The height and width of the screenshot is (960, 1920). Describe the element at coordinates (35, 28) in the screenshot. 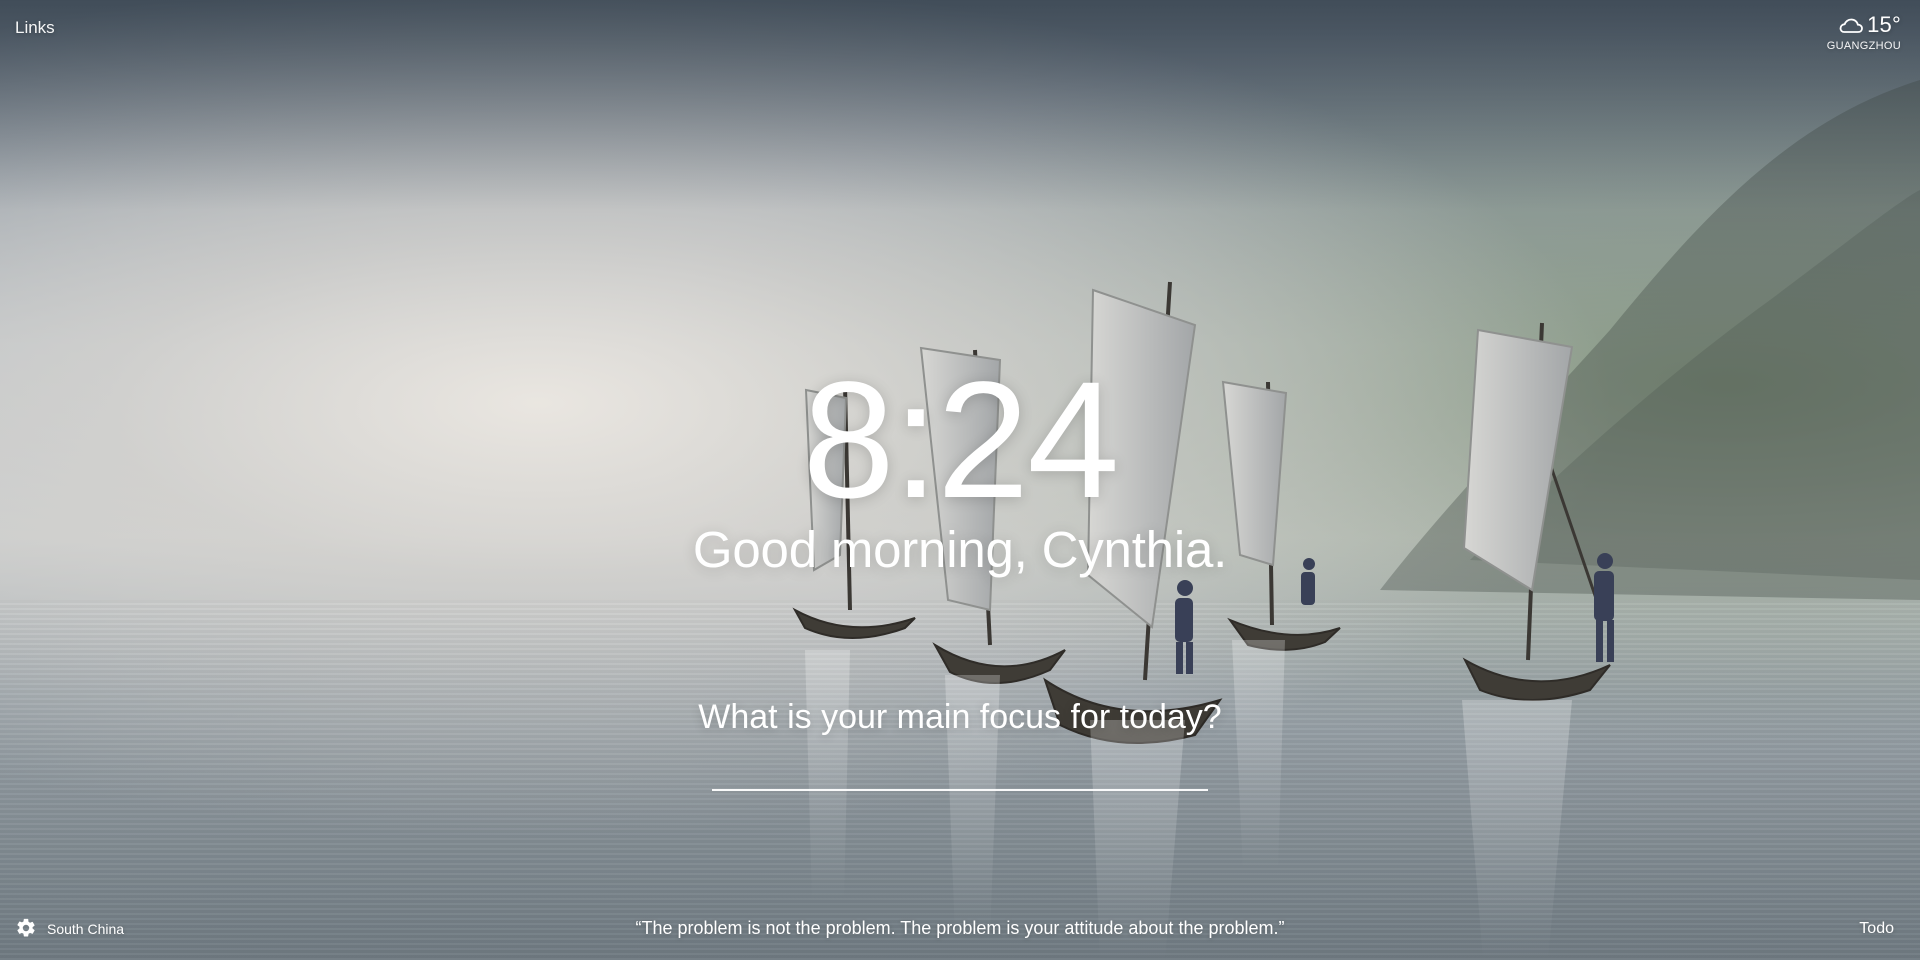

I see `links-link: Links` at that location.